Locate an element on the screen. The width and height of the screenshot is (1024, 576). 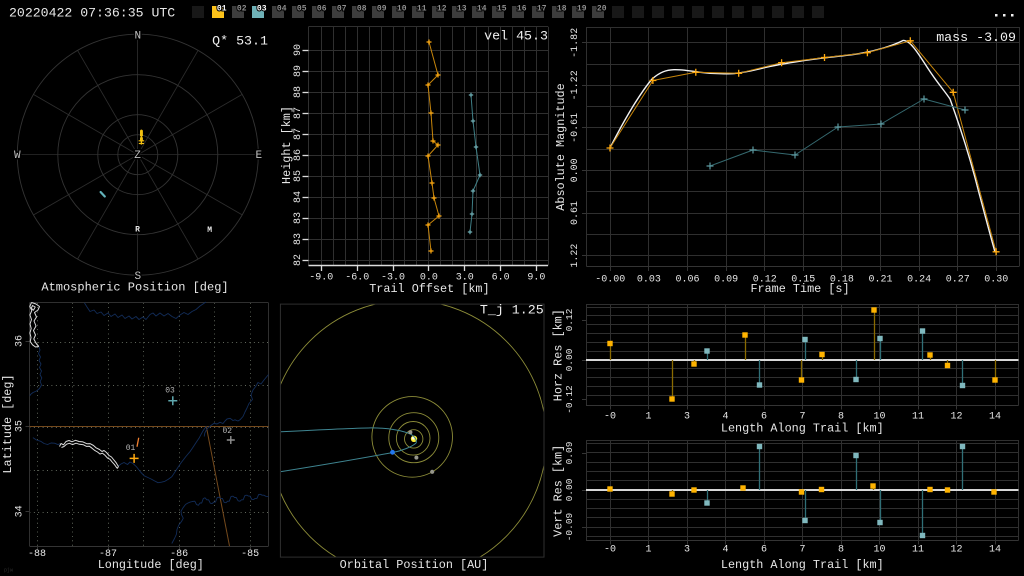
svg-text: -0.09 is located at coordinates (569, 526).